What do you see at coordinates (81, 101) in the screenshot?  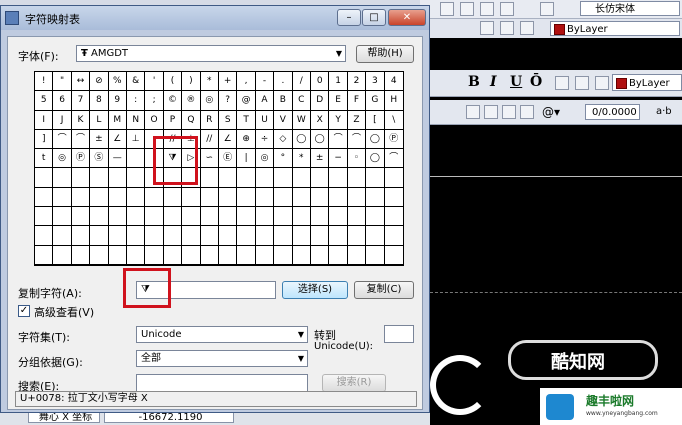 I see `character-cell: 7` at bounding box center [81, 101].